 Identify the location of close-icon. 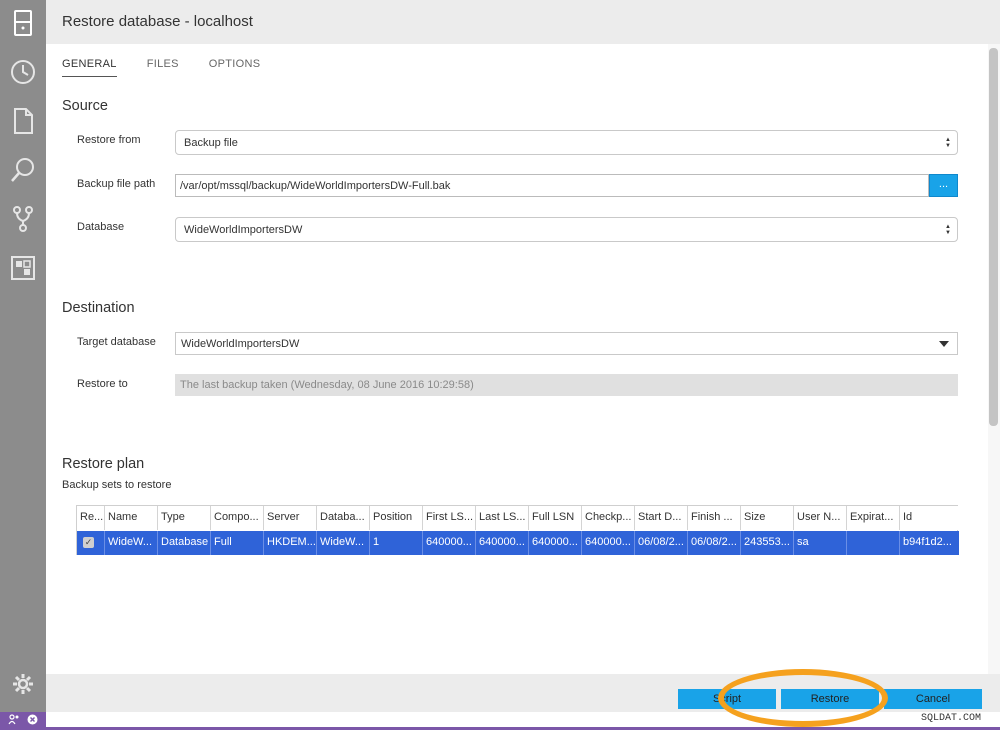
(32, 721).